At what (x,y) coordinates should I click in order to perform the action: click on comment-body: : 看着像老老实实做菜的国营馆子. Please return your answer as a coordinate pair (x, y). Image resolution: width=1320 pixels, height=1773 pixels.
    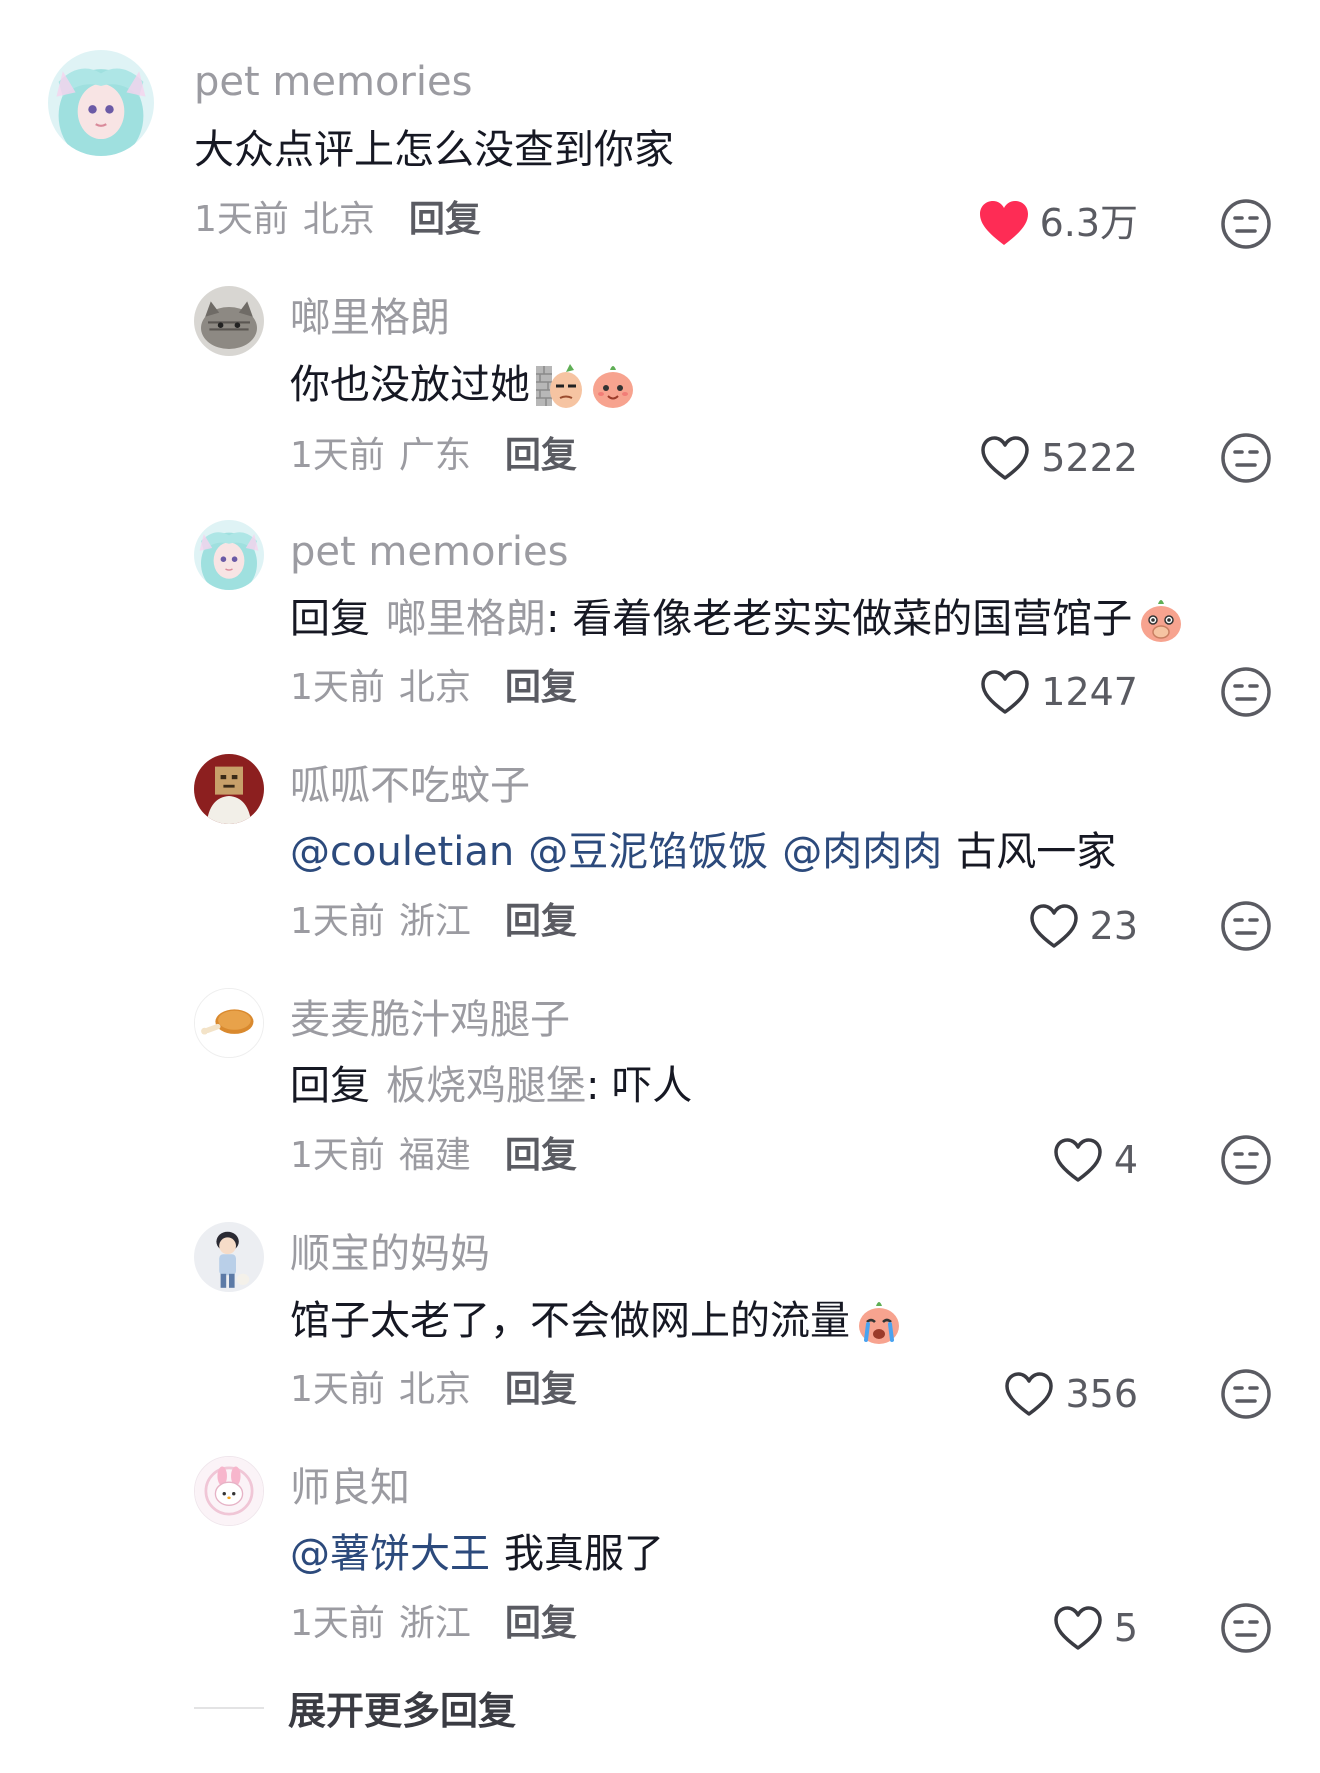
    Looking at the image, I should click on (839, 619).